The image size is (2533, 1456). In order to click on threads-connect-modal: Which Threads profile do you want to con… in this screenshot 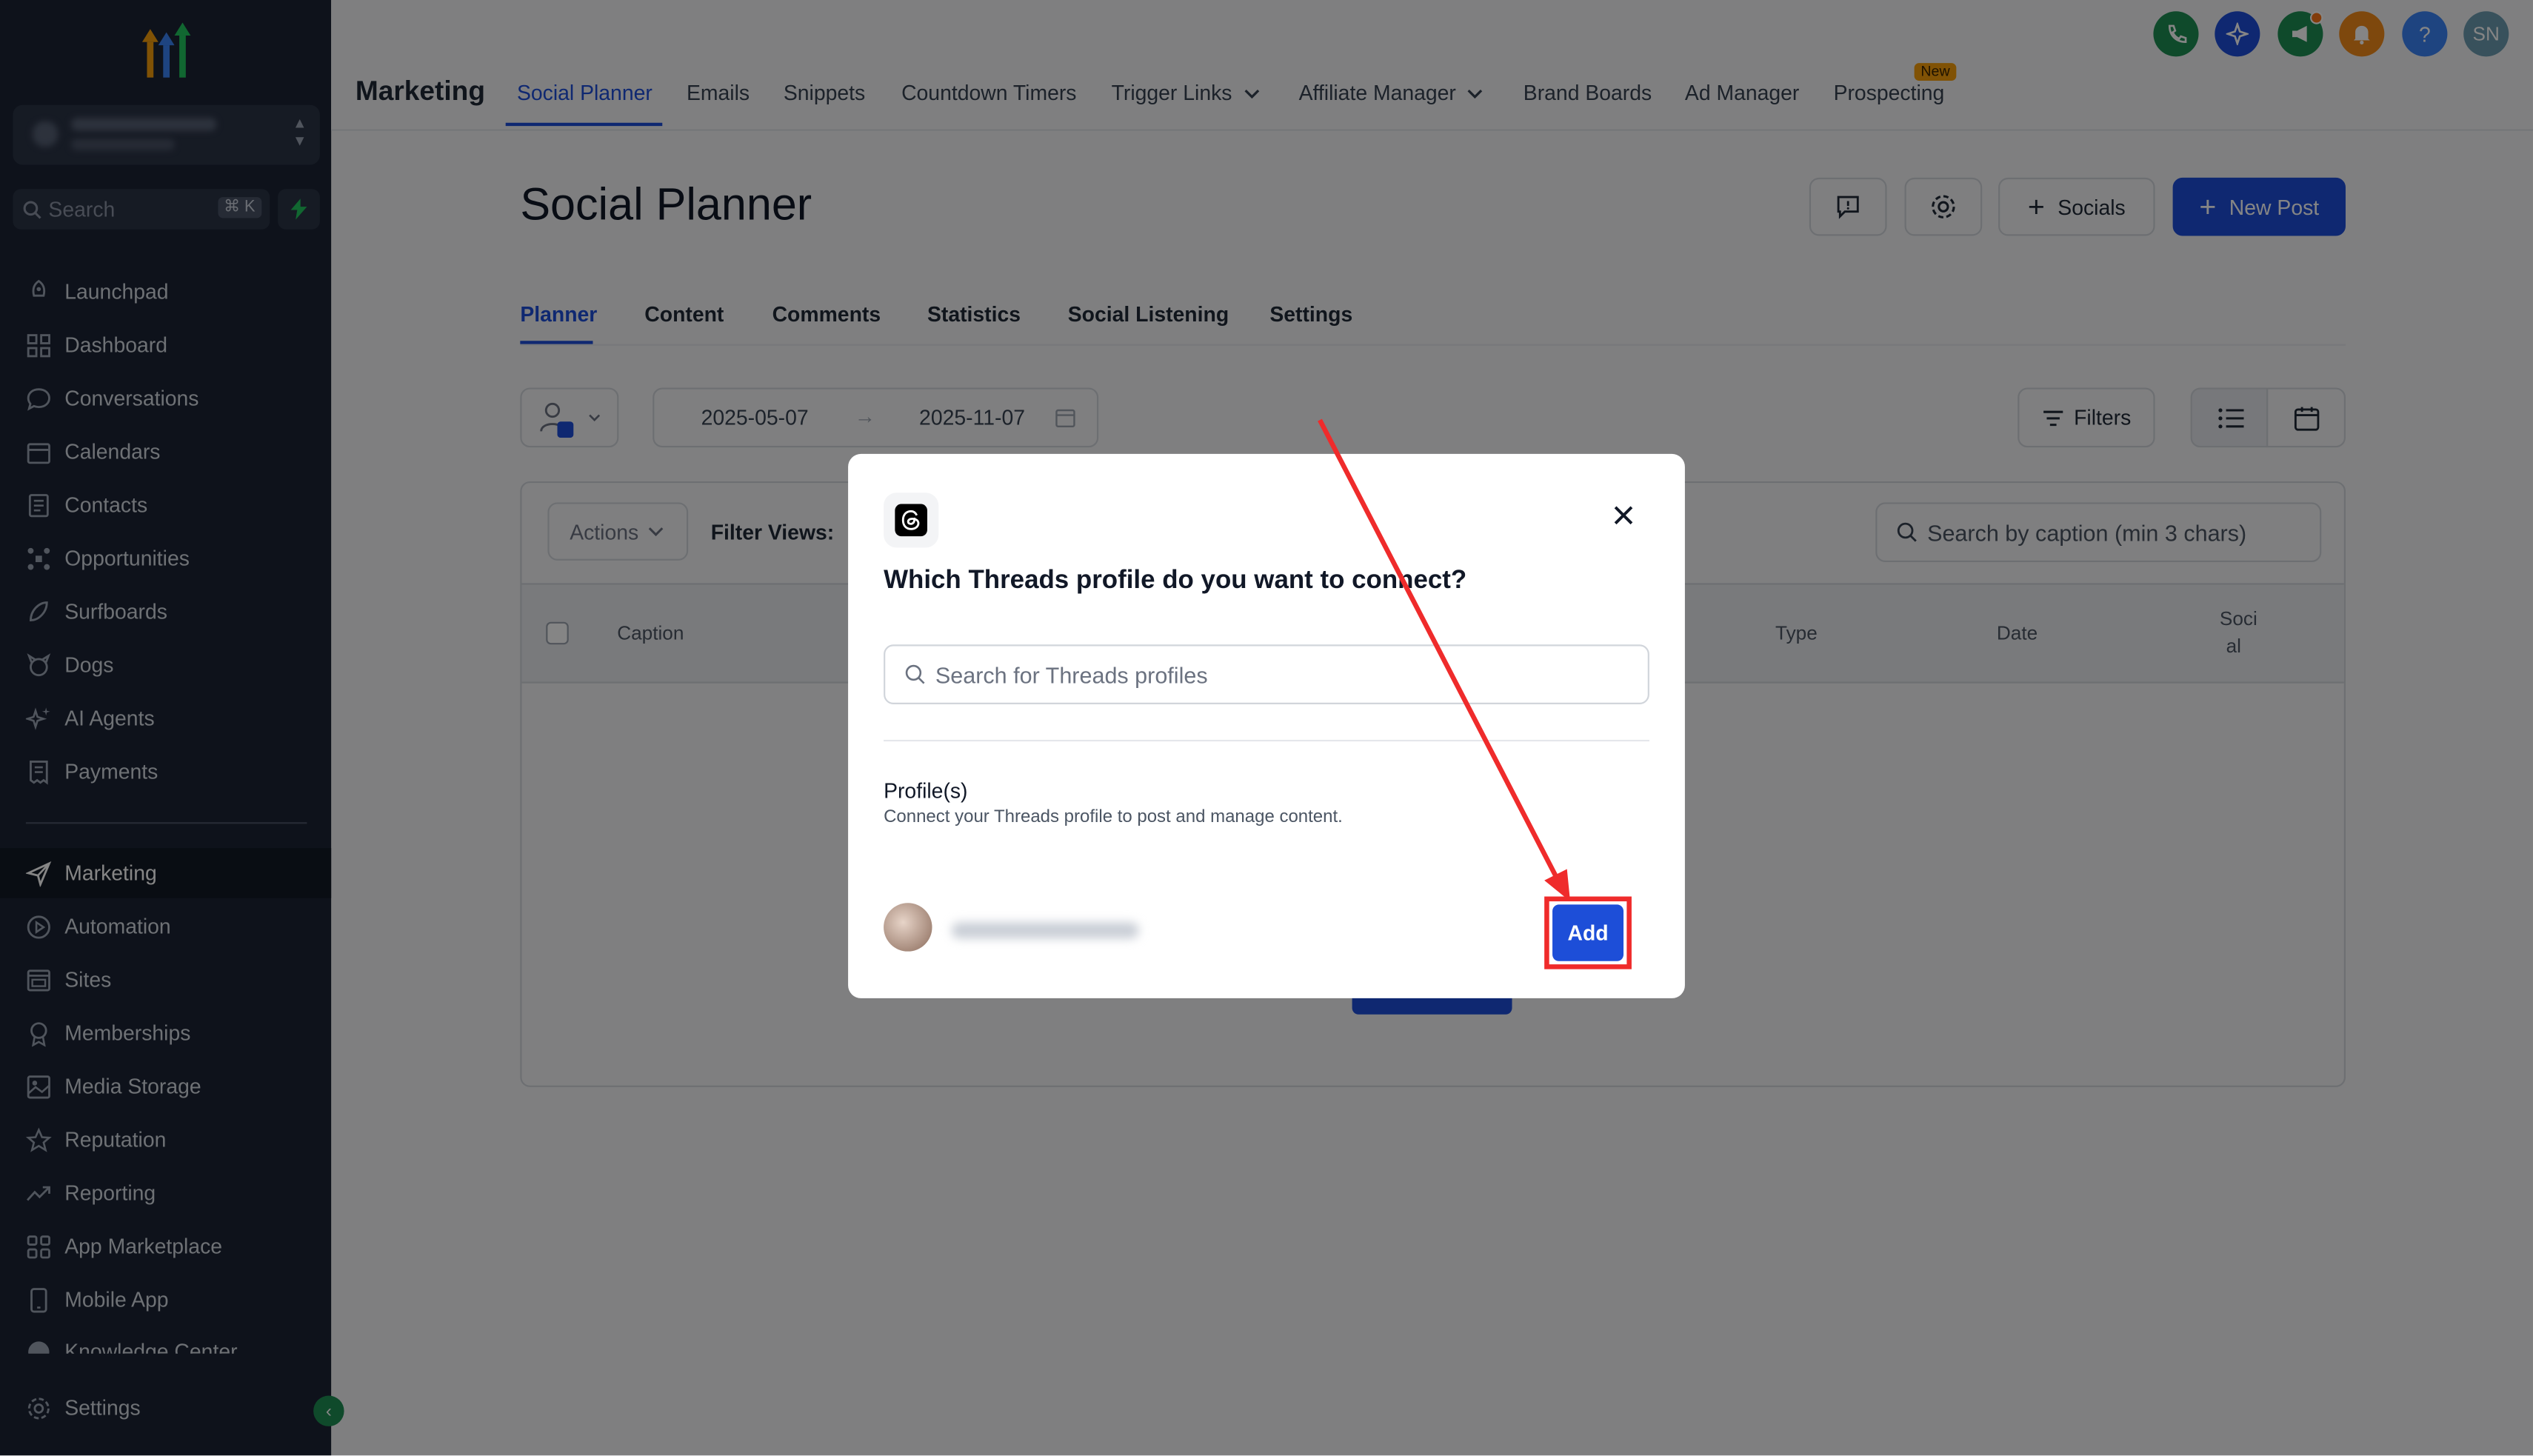, I will do `click(1266, 725)`.